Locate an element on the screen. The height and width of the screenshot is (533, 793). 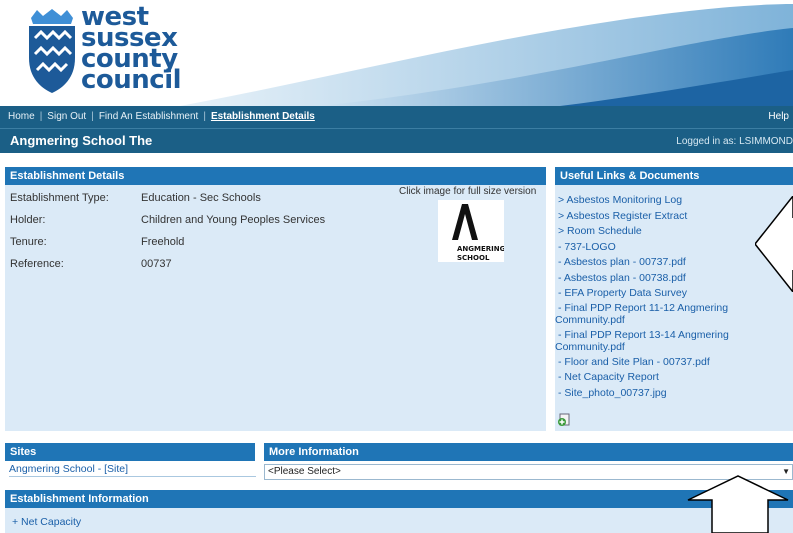
sites-heading: Sites is located at coordinates (130, 452).